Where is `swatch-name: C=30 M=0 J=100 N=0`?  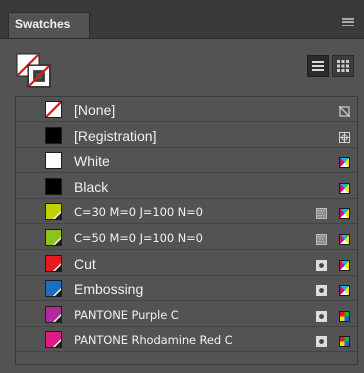 swatch-name: C=30 M=0 J=100 N=0 is located at coordinates (138, 212).